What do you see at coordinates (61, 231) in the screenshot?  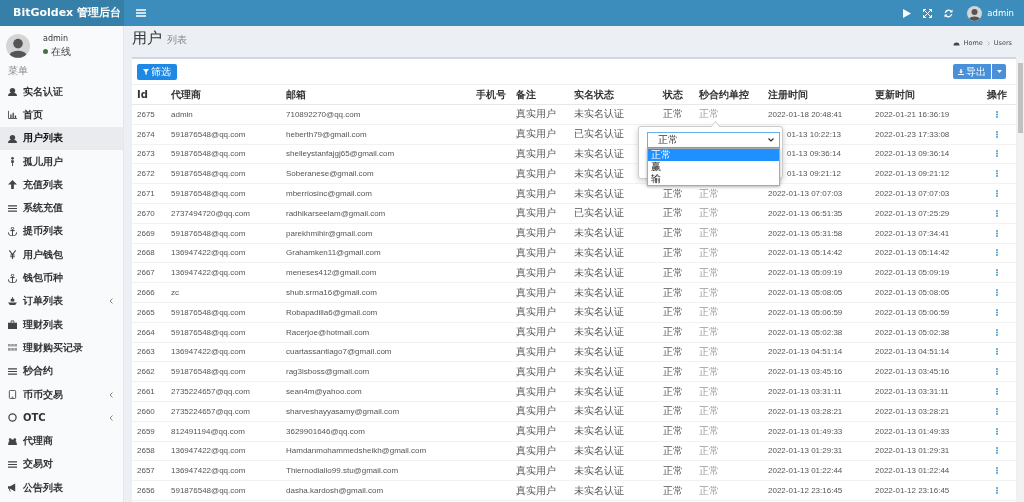 I see `sidebar-item: 提币列表` at bounding box center [61, 231].